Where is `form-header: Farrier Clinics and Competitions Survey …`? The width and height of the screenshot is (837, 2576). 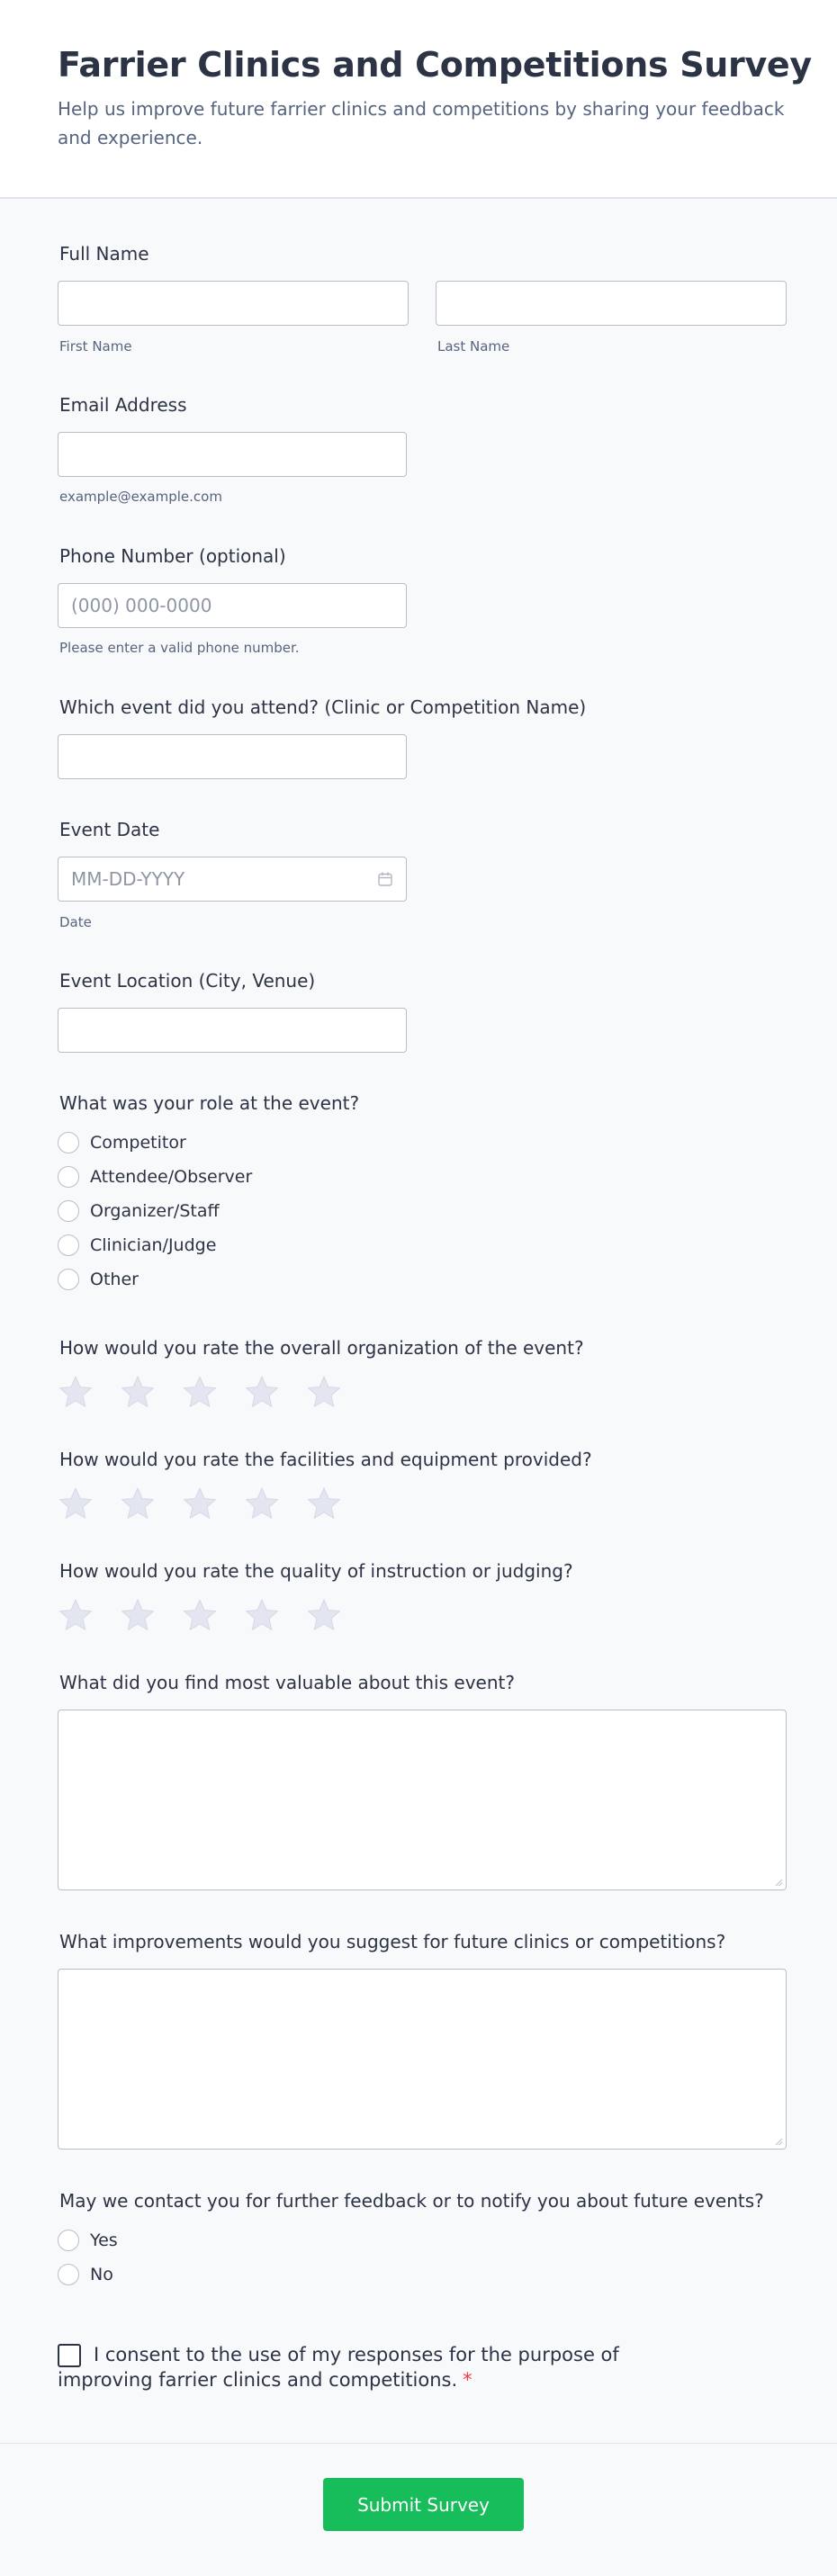
form-header: Farrier Clinics and Competitions Survey … is located at coordinates (418, 100).